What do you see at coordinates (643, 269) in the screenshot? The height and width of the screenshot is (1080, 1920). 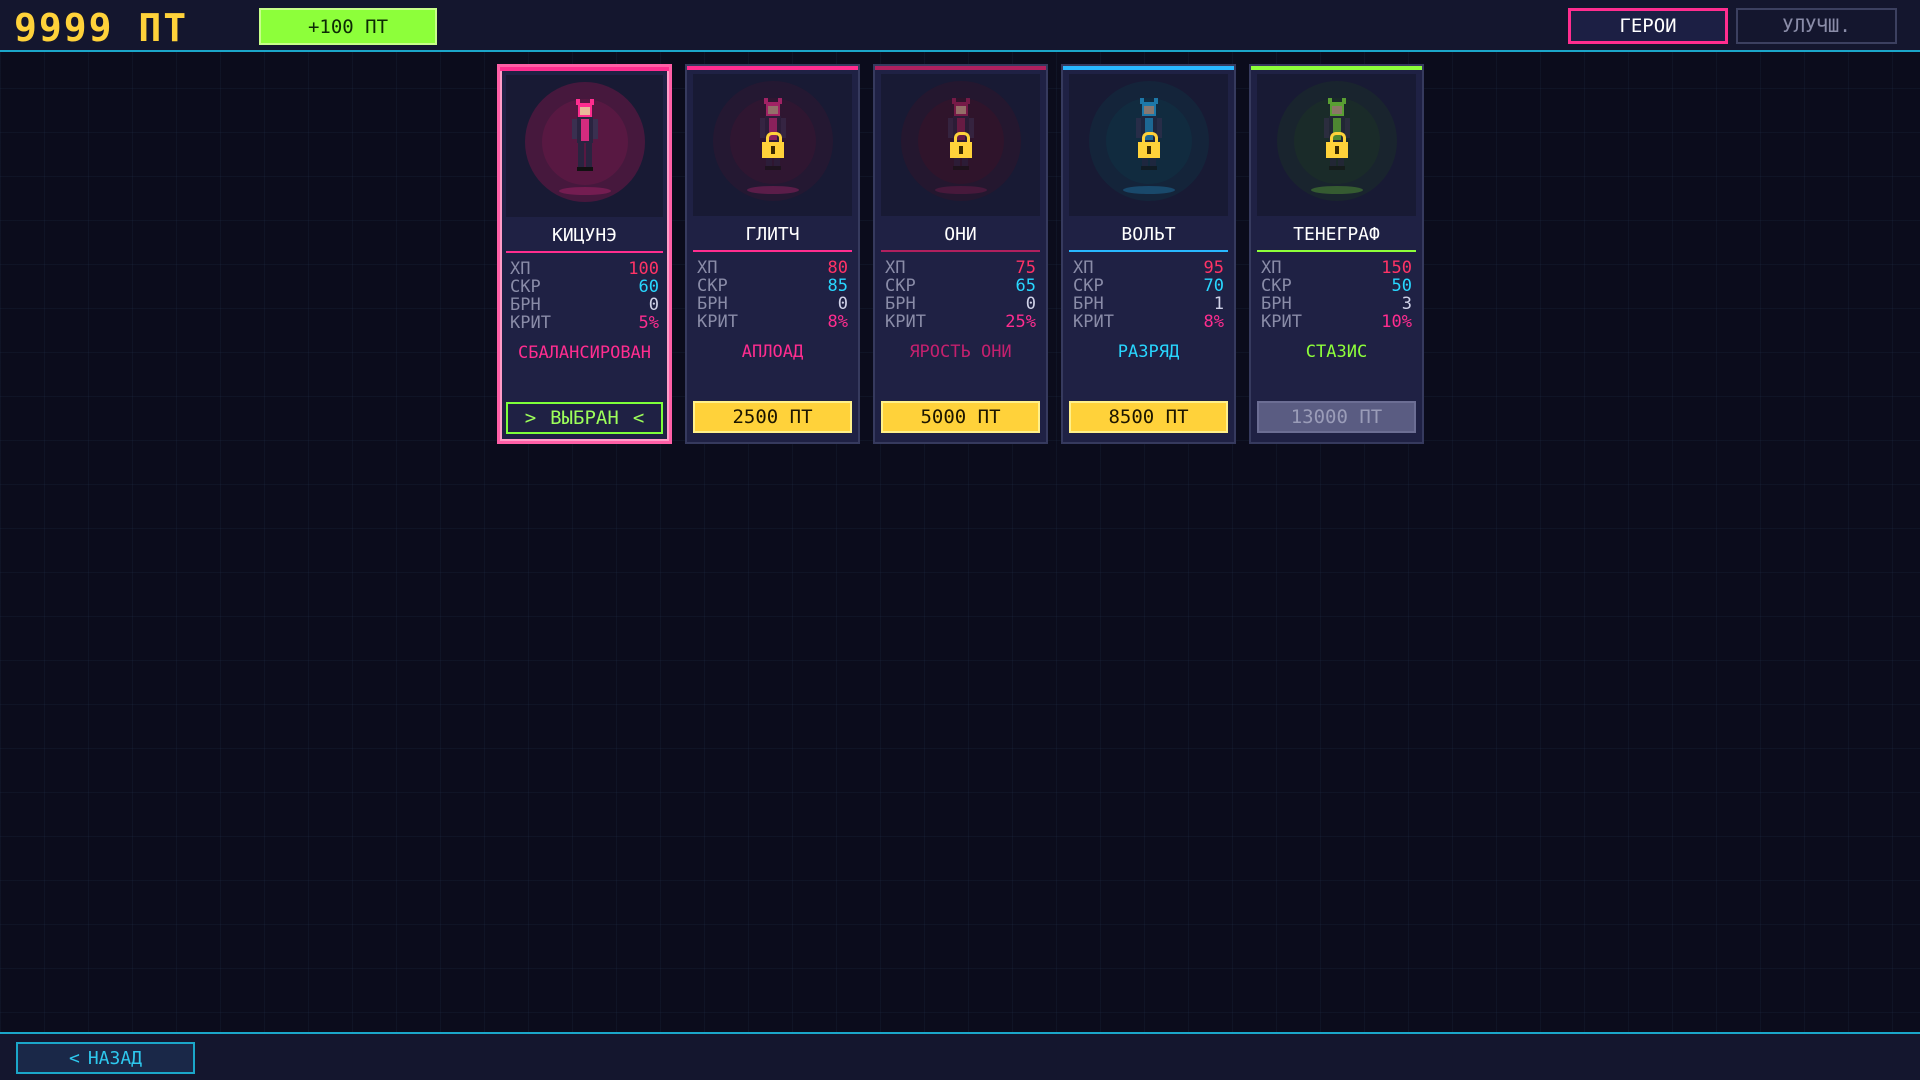 I see `stat-value: 100` at bounding box center [643, 269].